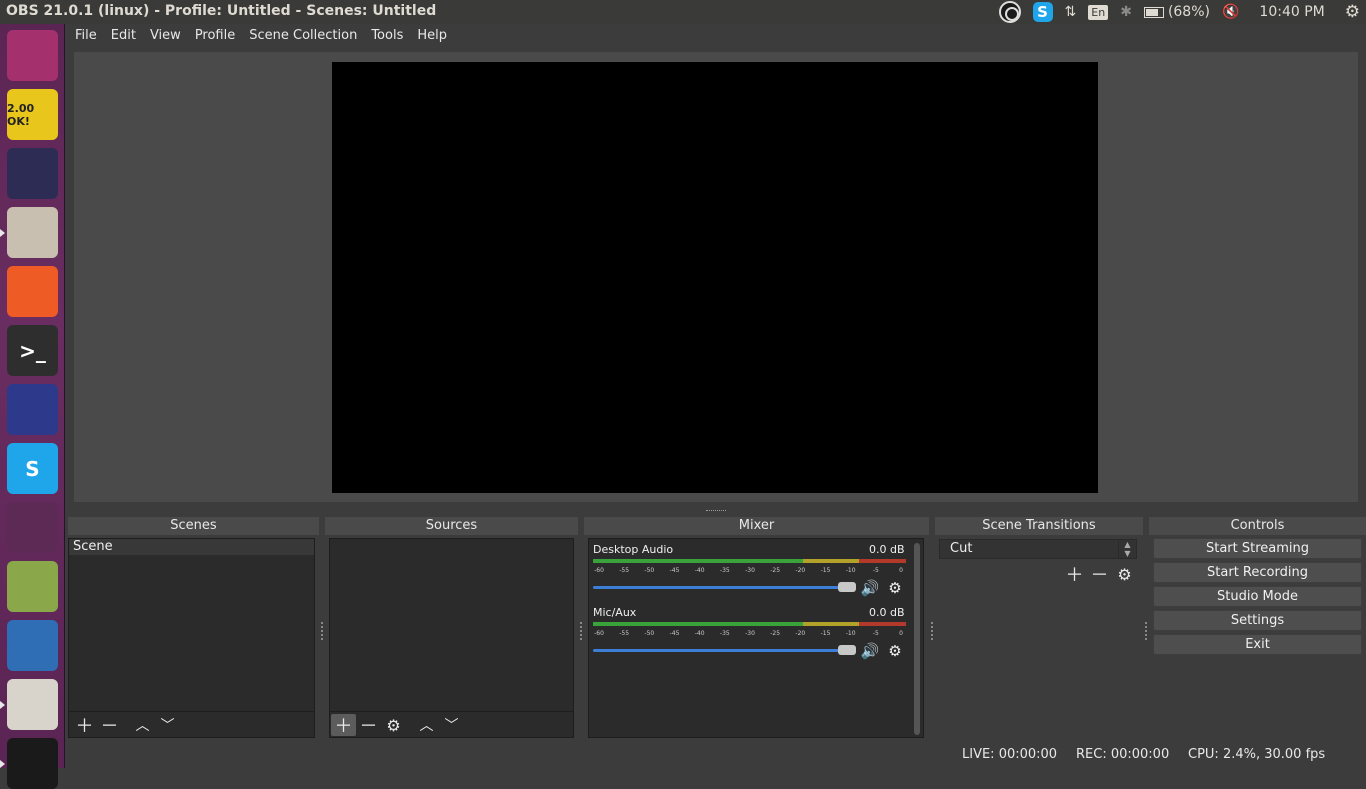 This screenshot has height=789, width=1366. Describe the element at coordinates (32, 55) in the screenshot. I see `ubuntu-dash-icon` at that location.